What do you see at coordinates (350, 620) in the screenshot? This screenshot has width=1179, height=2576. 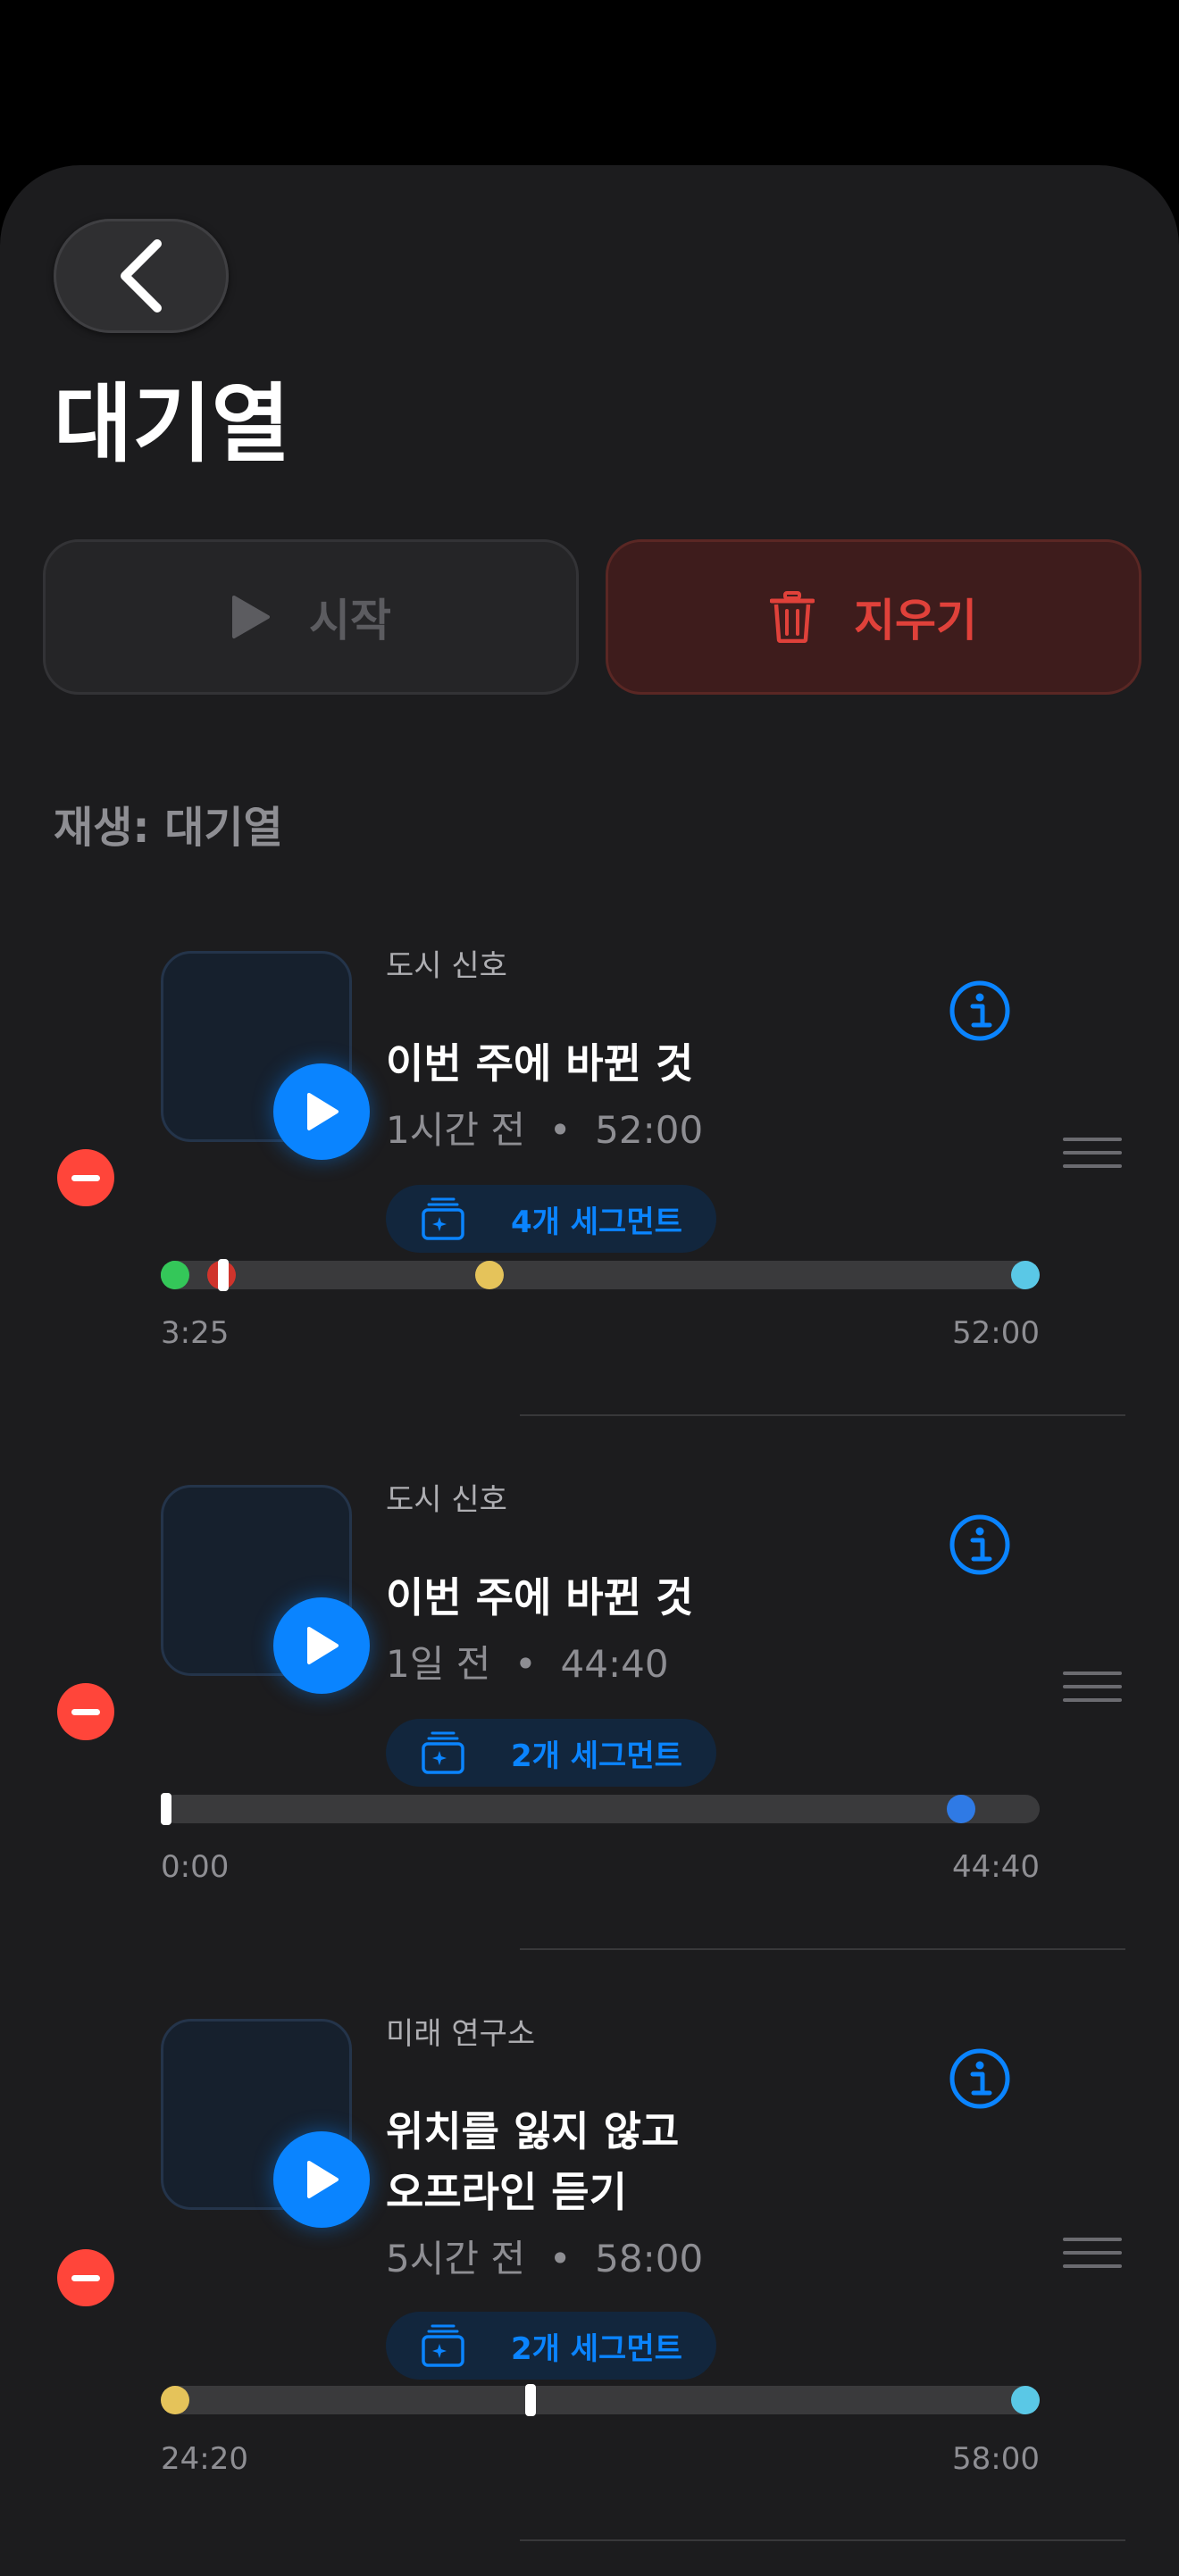 I see `start-label: 시작` at bounding box center [350, 620].